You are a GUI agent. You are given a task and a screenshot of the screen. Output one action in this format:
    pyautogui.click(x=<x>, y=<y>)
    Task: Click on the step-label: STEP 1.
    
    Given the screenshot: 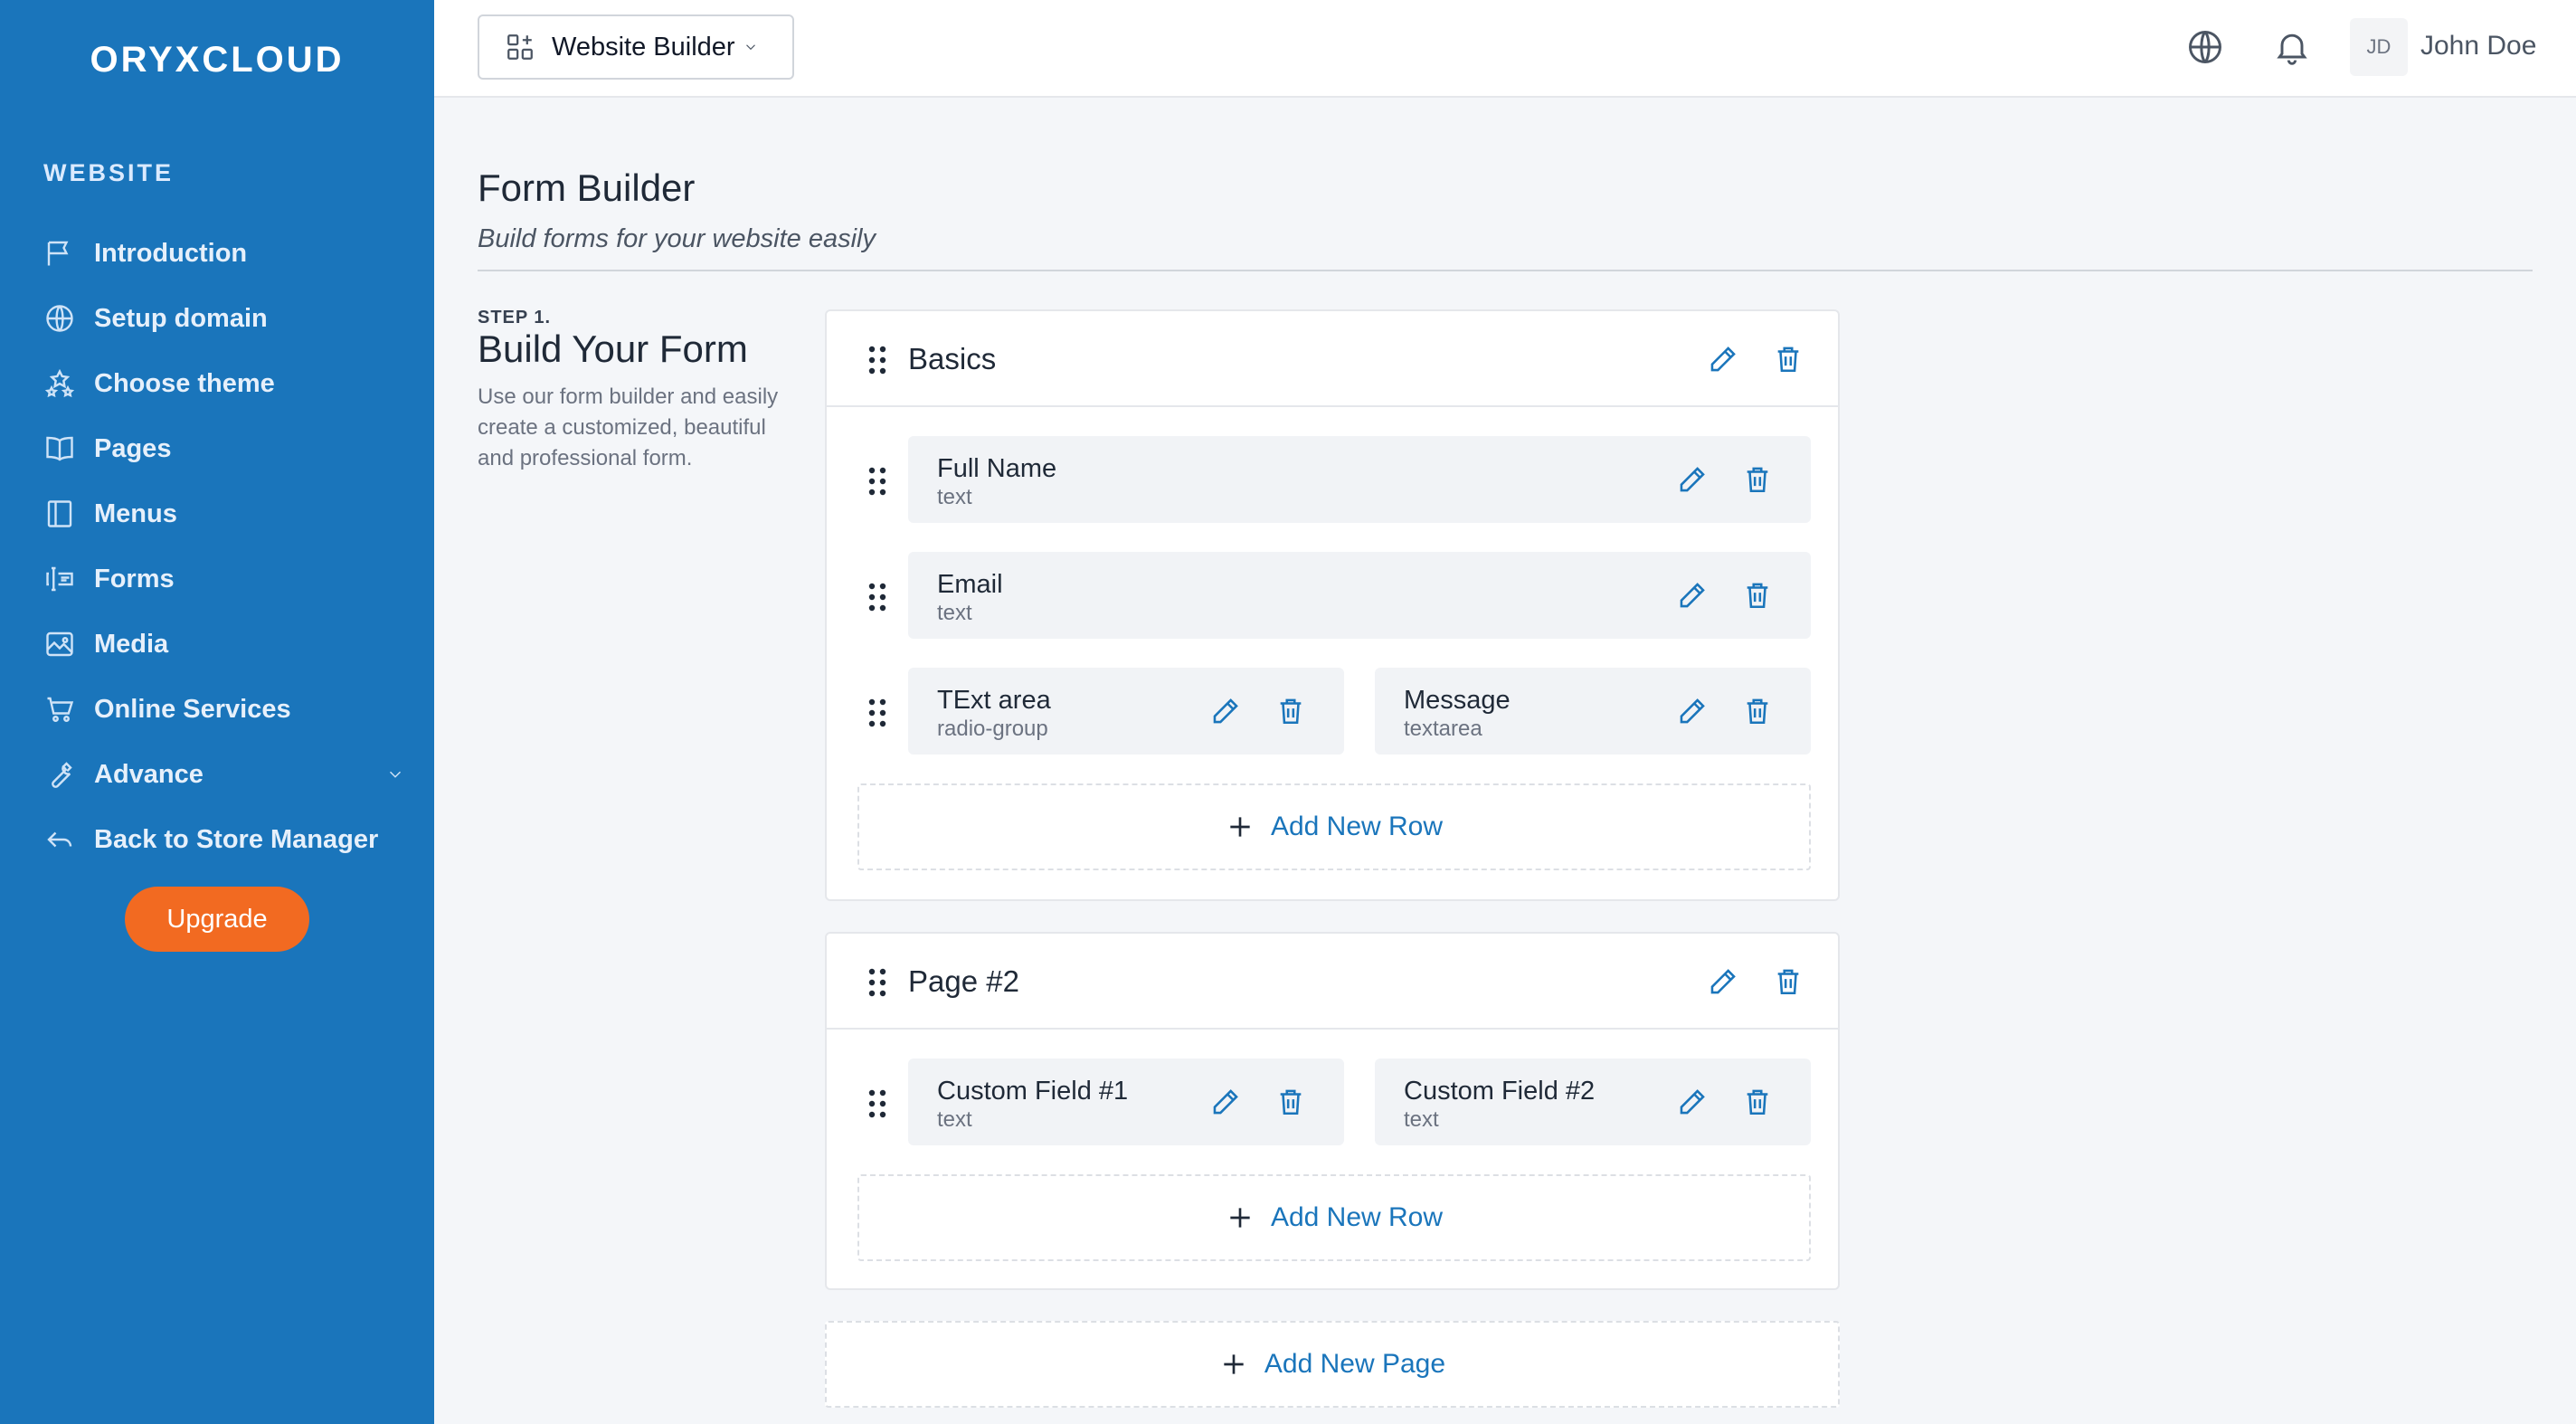 What is the action you would take?
    pyautogui.click(x=515, y=318)
    